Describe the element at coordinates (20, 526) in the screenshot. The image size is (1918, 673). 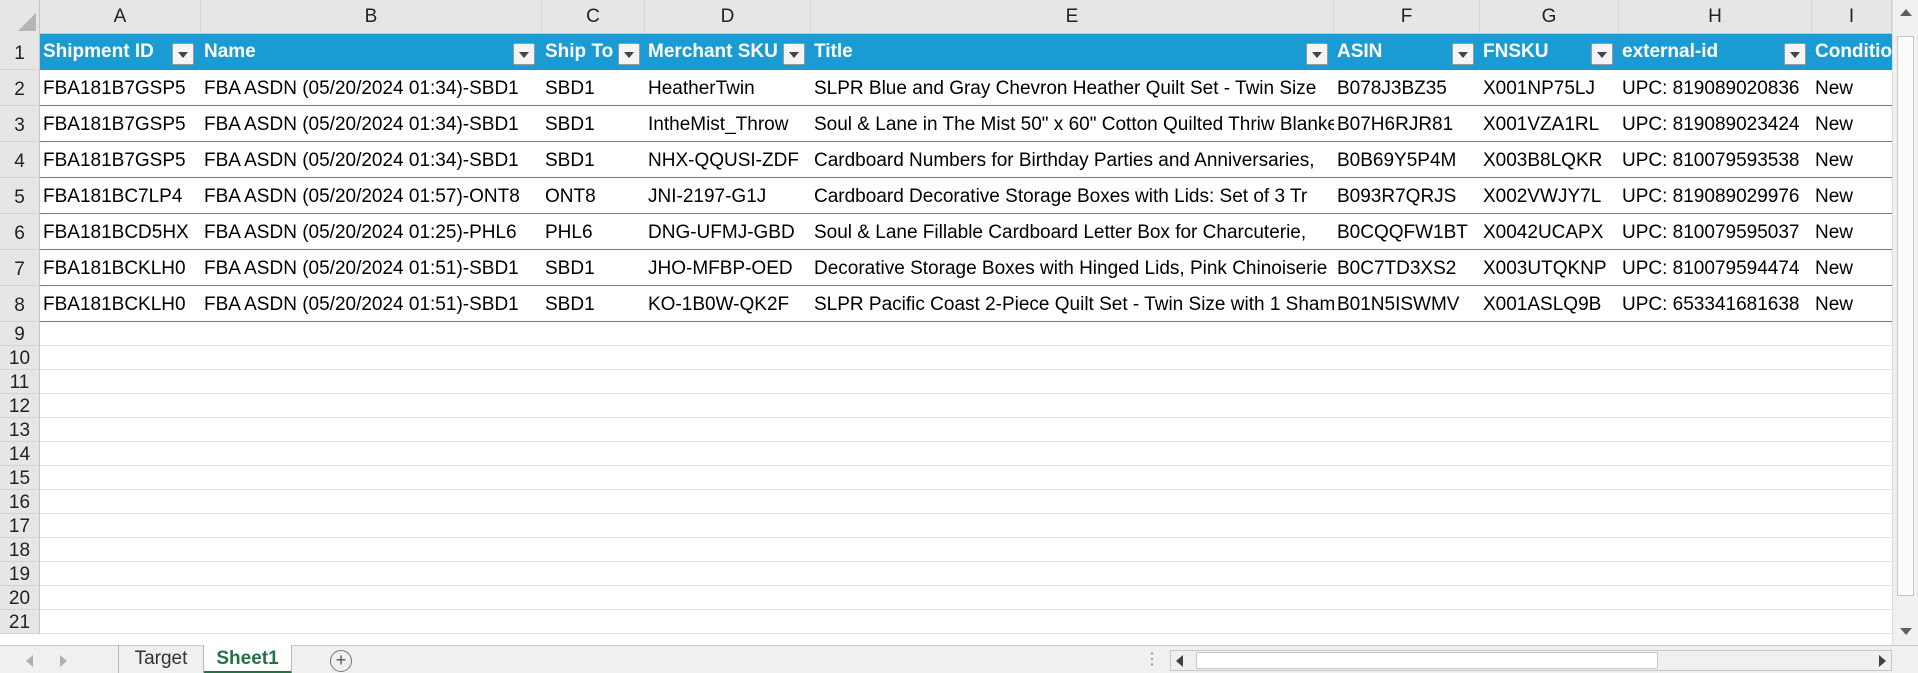
I see `row-header: 17` at that location.